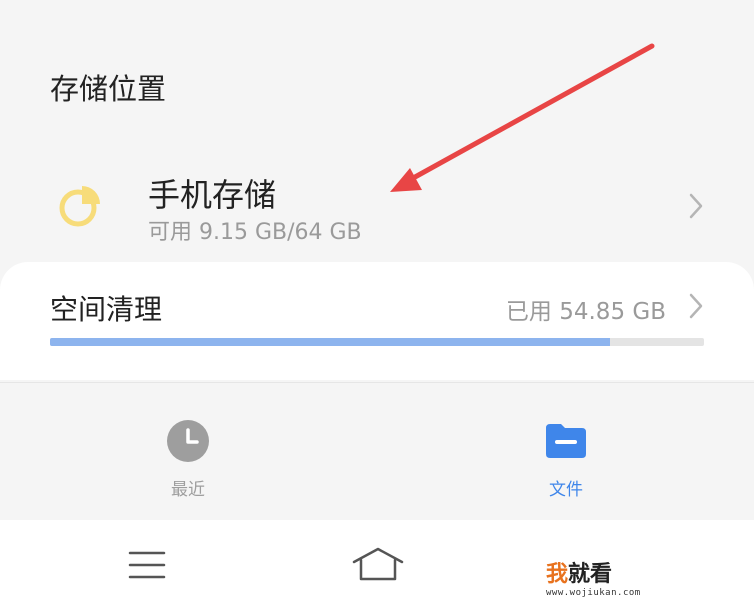 The height and width of the screenshot is (609, 754). What do you see at coordinates (255, 232) in the screenshot?
I see `storage-available: 可用 9.15 GB/64 GB` at bounding box center [255, 232].